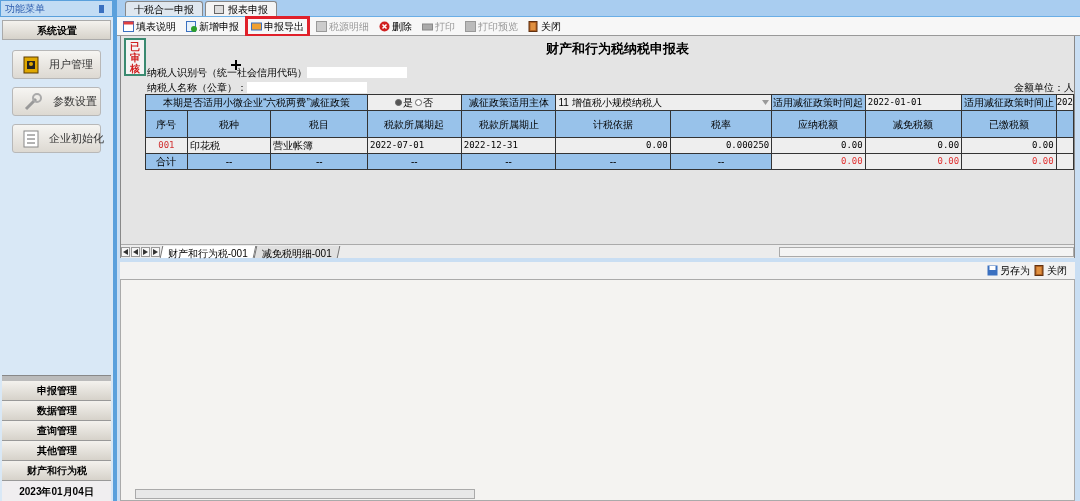 The height and width of the screenshot is (501, 1080). I want to click on menu-item: 其他管理, so click(56, 451).